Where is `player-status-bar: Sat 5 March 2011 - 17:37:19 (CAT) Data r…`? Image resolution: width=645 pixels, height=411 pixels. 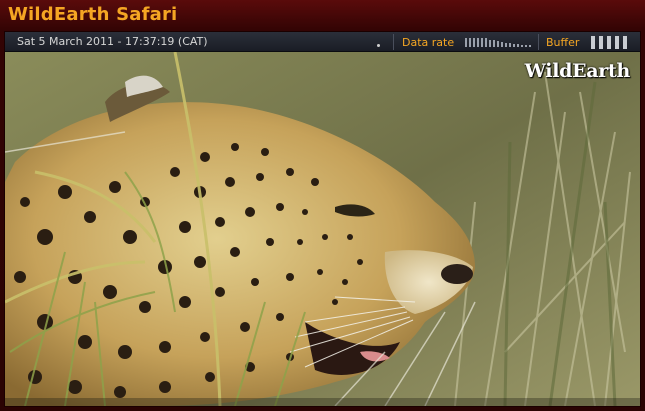 player-status-bar: Sat 5 March 2011 - 17:37:19 (CAT) Data r… is located at coordinates (322, 42).